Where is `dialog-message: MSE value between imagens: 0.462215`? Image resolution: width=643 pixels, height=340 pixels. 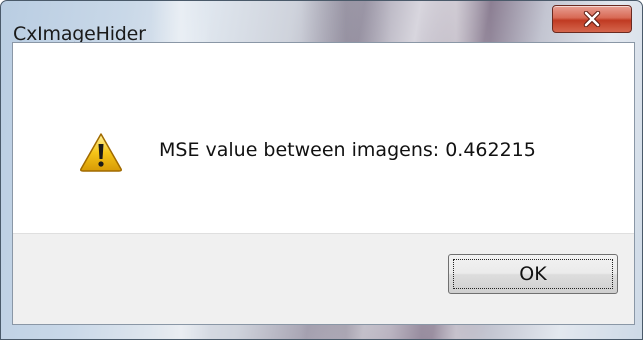
dialog-message: MSE value between imagens: 0.462215 is located at coordinates (347, 150).